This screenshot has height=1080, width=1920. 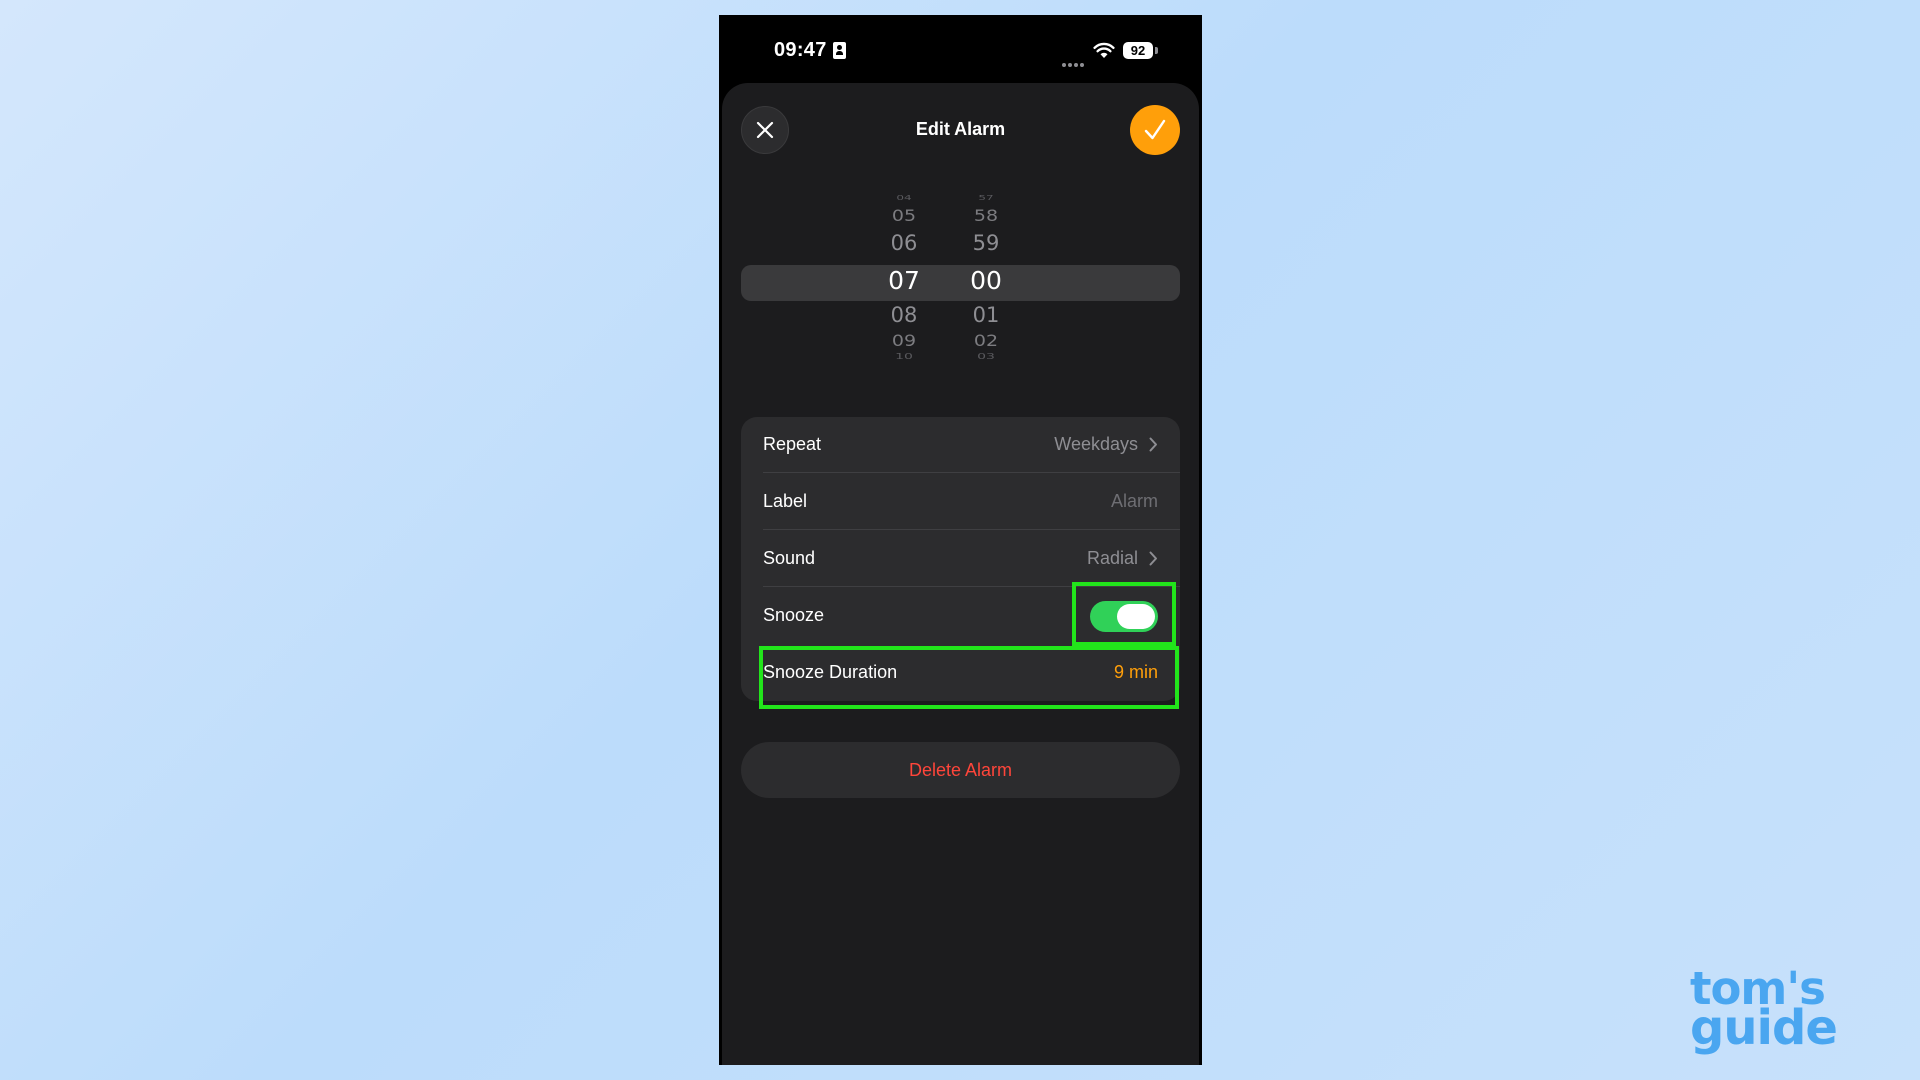 What do you see at coordinates (960, 445) in the screenshot?
I see `repeat-row: Repeat Weekdays` at bounding box center [960, 445].